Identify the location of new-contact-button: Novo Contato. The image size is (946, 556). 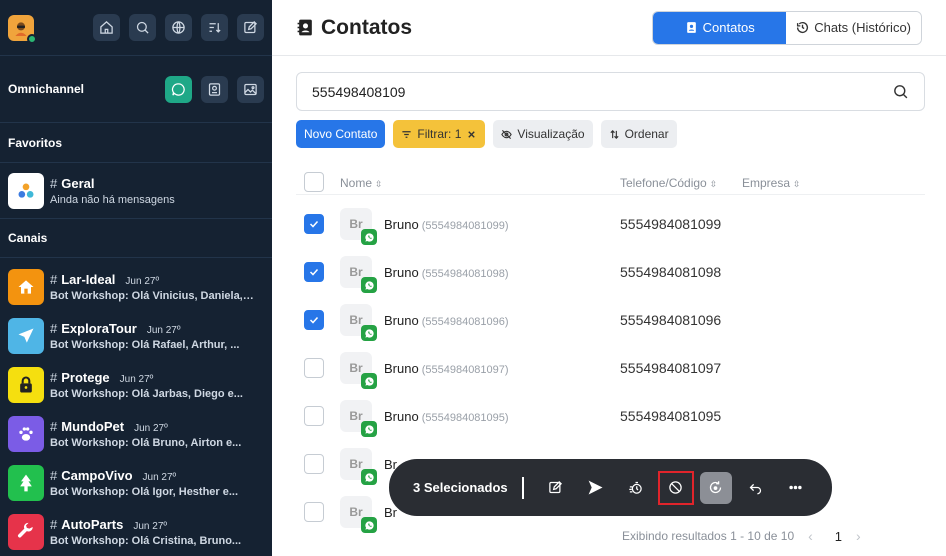
(341, 134).